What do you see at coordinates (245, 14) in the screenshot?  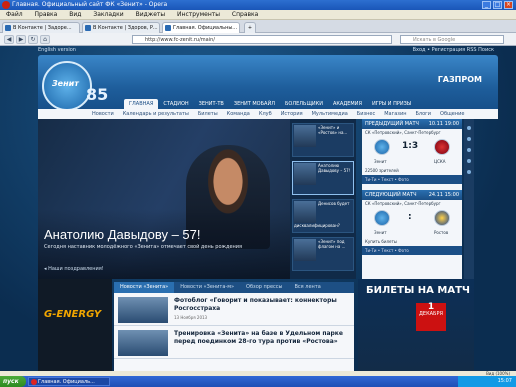 I see `menu-help: Справка` at bounding box center [245, 14].